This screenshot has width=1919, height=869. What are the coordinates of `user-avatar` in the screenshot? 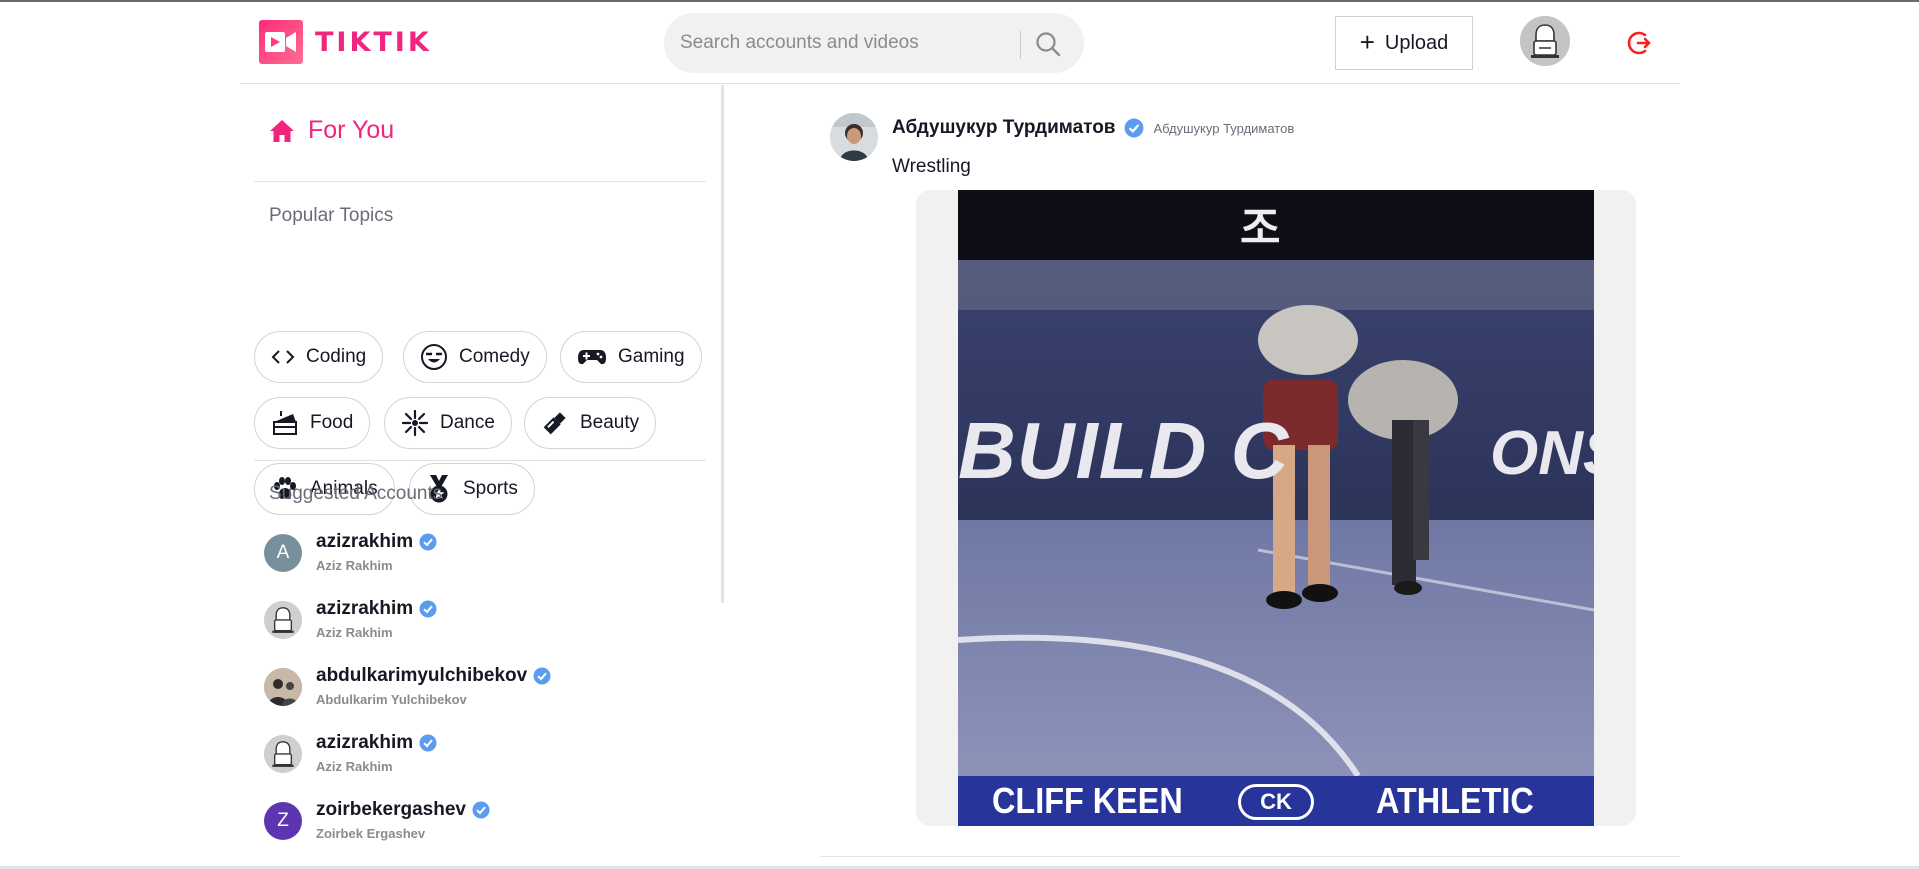 It's located at (1545, 41).